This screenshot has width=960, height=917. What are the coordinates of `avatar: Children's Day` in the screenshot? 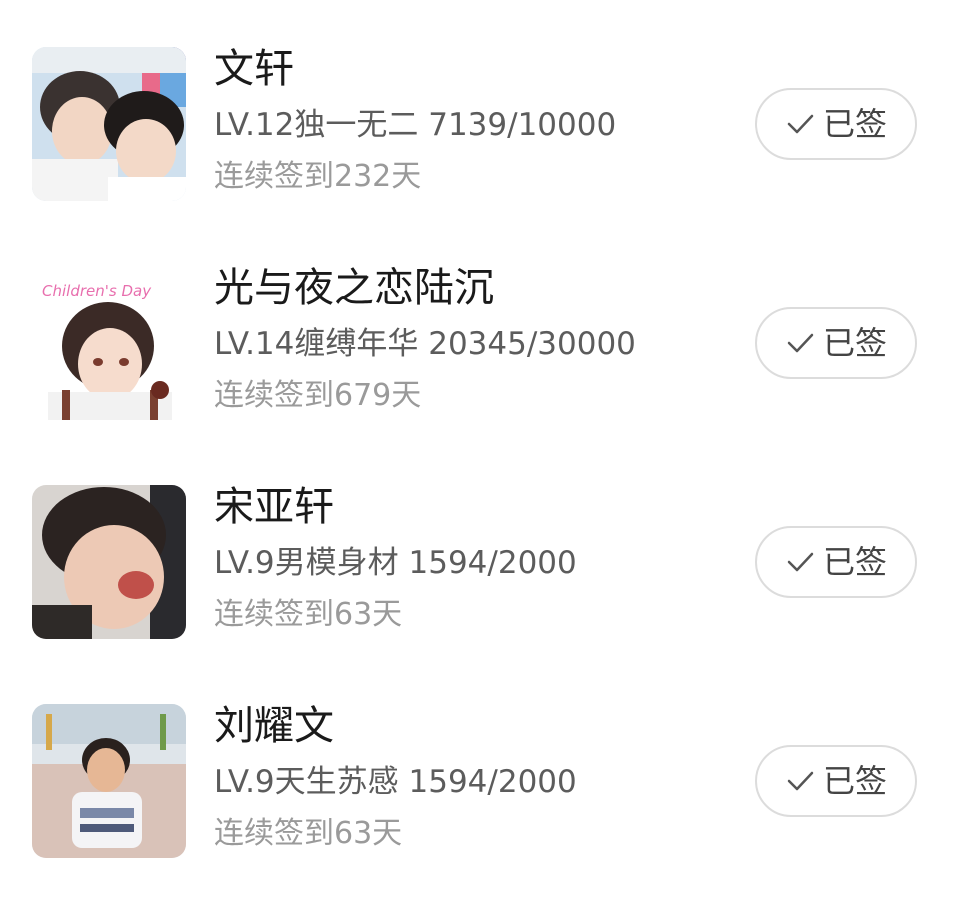 It's located at (109, 343).